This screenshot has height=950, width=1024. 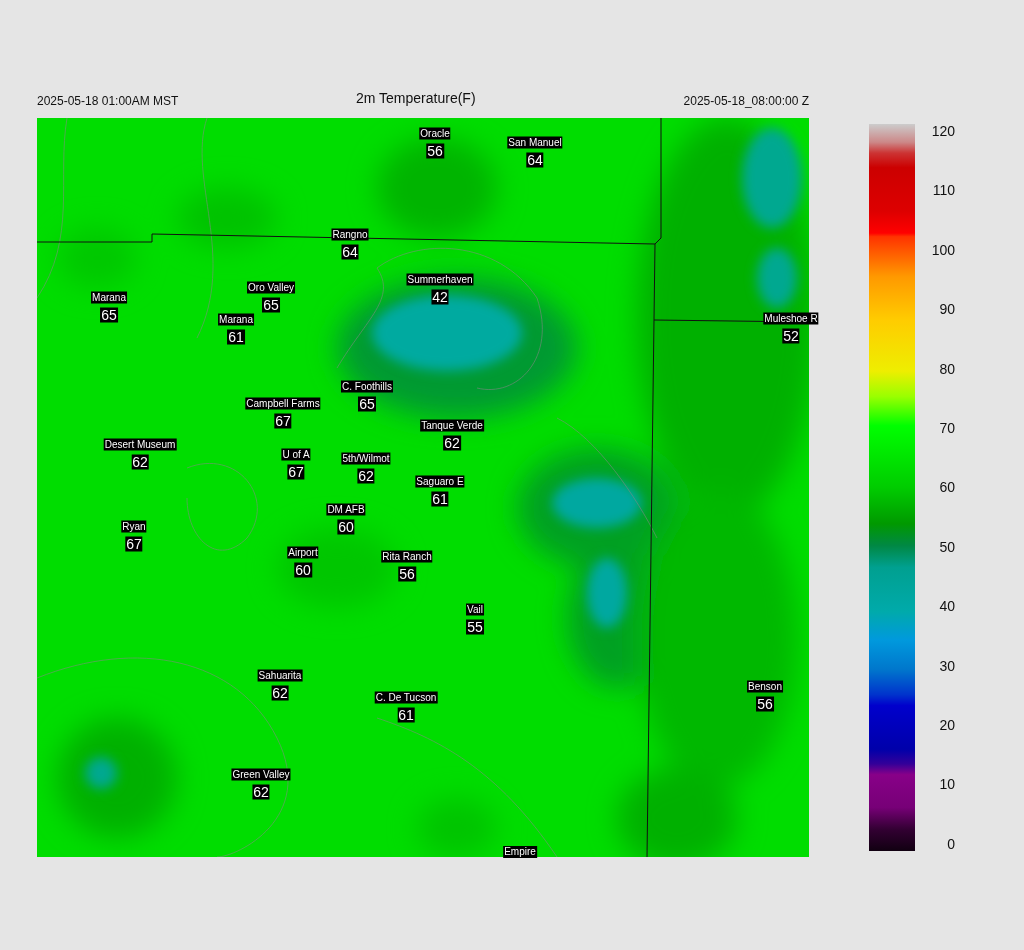 I want to click on scale-label: 110, so click(x=943, y=190).